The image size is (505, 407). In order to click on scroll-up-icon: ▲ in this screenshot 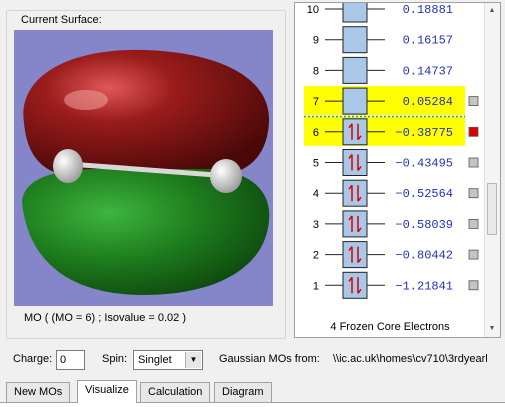, I will do `click(492, 11)`.